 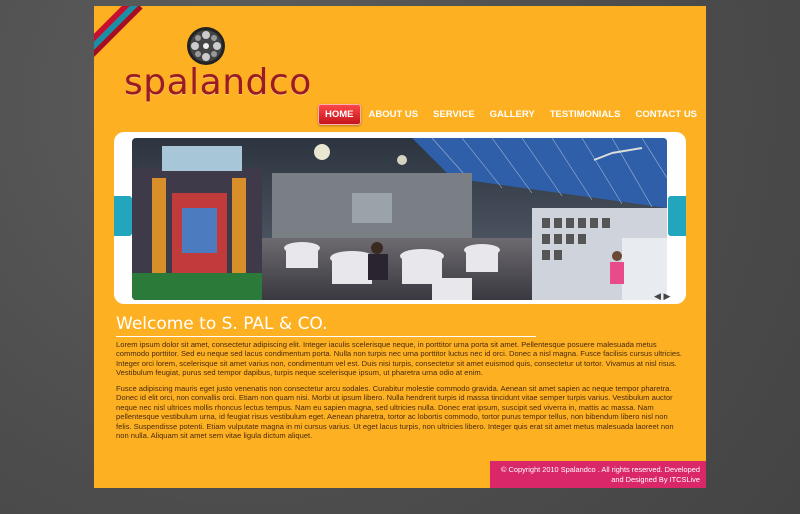 I want to click on nav-testimonials: TESTIMONIALS, so click(x=585, y=114).